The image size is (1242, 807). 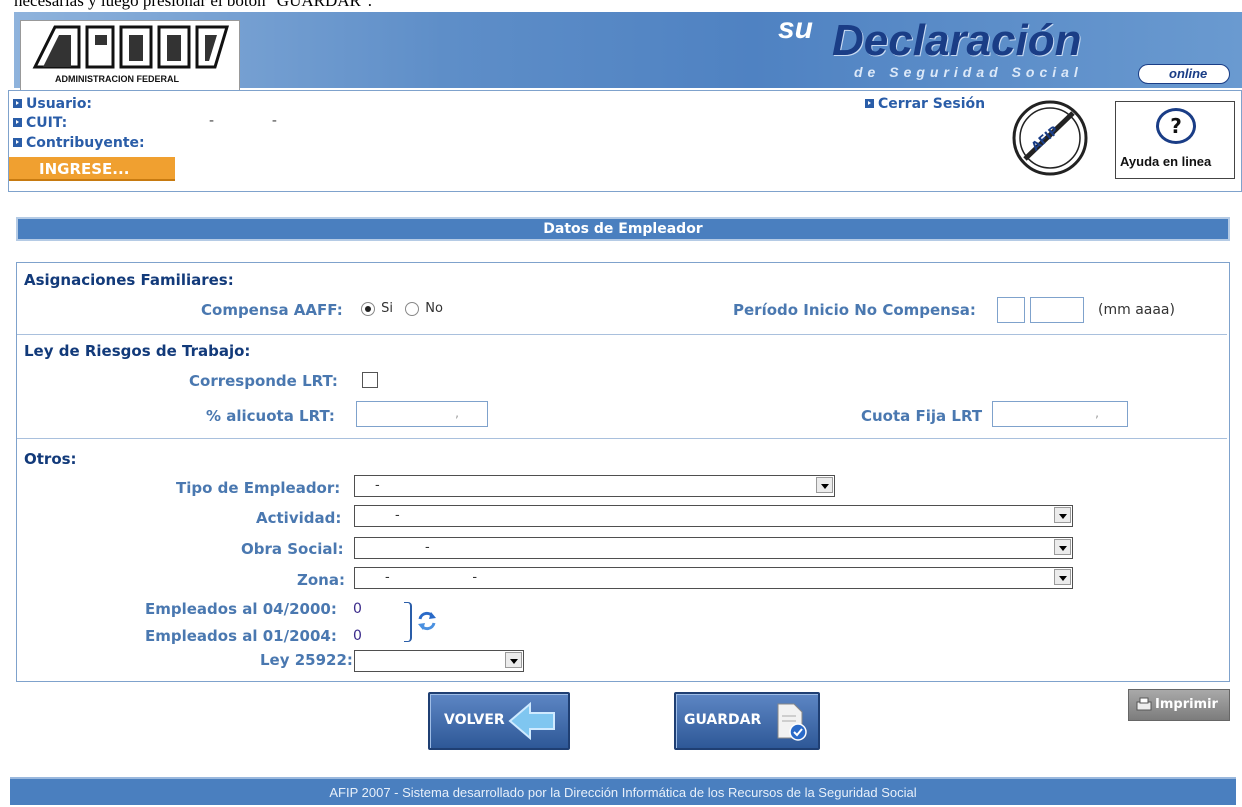 I want to click on tipo-empleador-select: -, so click(x=594, y=486).